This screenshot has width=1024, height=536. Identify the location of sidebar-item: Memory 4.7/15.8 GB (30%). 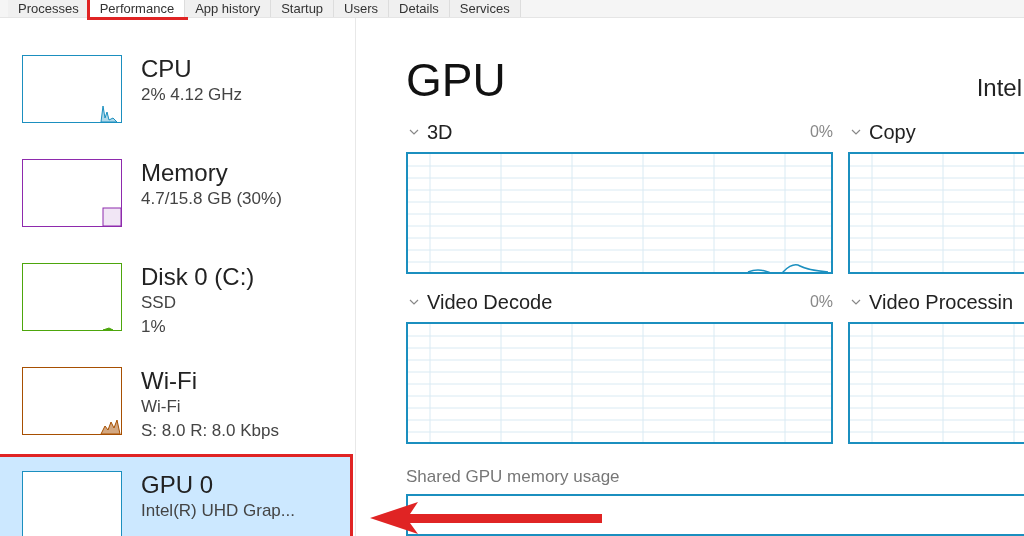
(175, 197).